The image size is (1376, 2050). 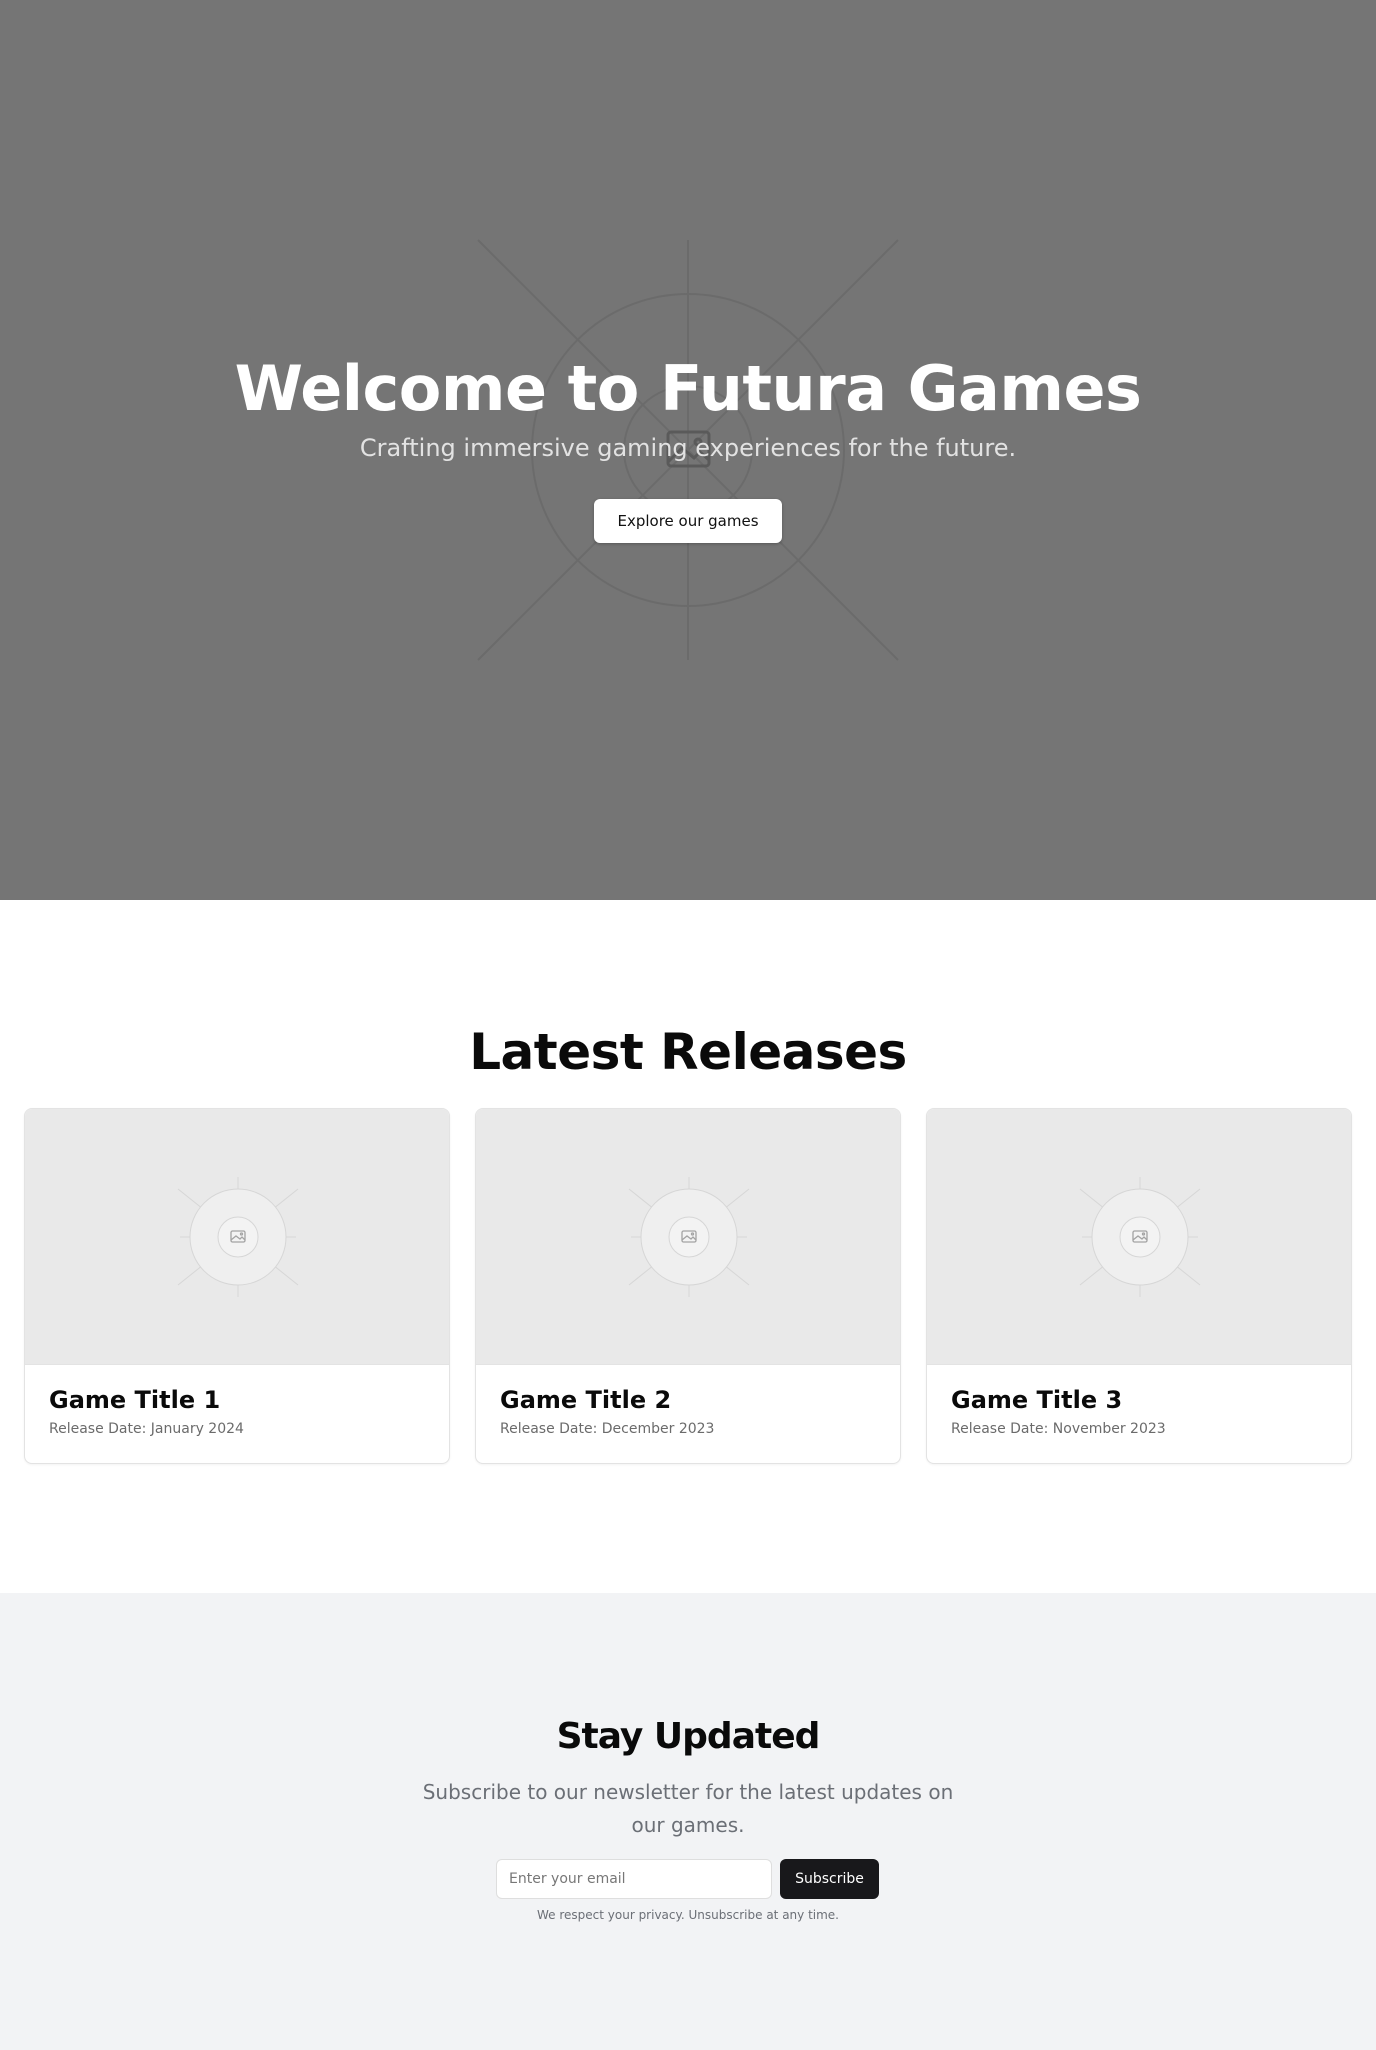 I want to click on subscribe-button: Subscribe, so click(x=829, y=1879).